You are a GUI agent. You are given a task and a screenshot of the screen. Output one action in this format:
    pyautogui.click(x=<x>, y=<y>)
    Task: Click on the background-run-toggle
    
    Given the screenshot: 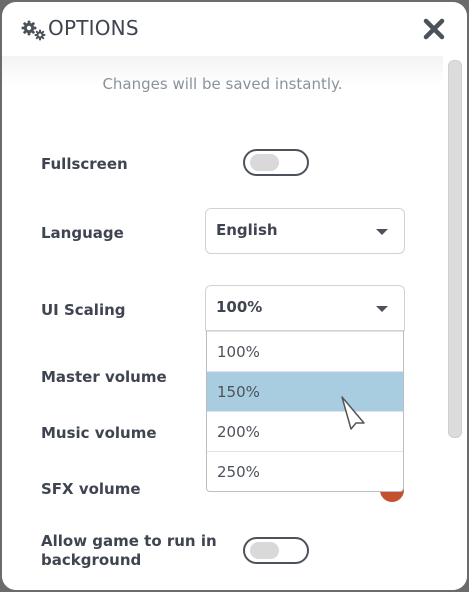 What is the action you would take?
    pyautogui.click(x=276, y=550)
    